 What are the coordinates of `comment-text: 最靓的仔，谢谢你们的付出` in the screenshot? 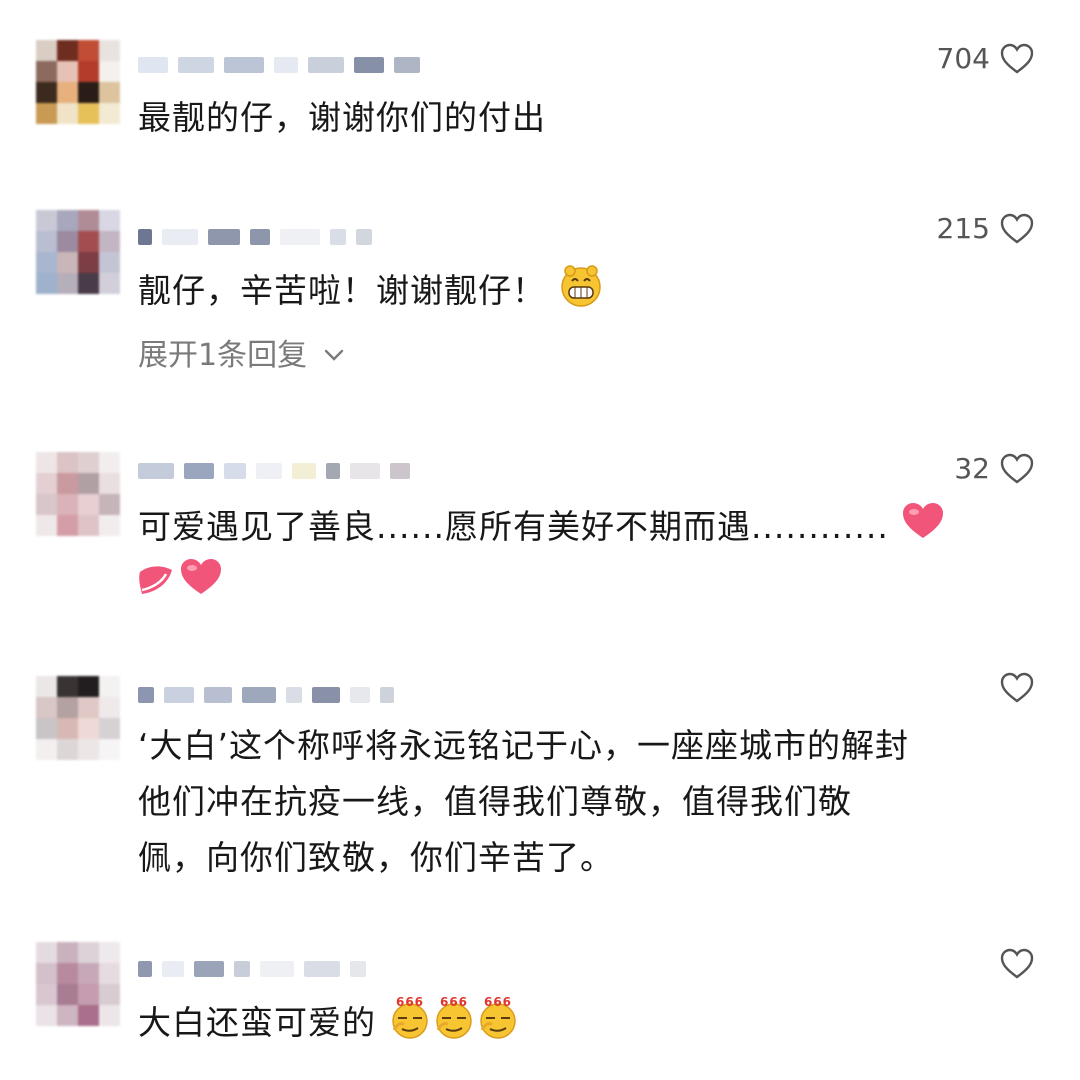 It's located at (342, 117).